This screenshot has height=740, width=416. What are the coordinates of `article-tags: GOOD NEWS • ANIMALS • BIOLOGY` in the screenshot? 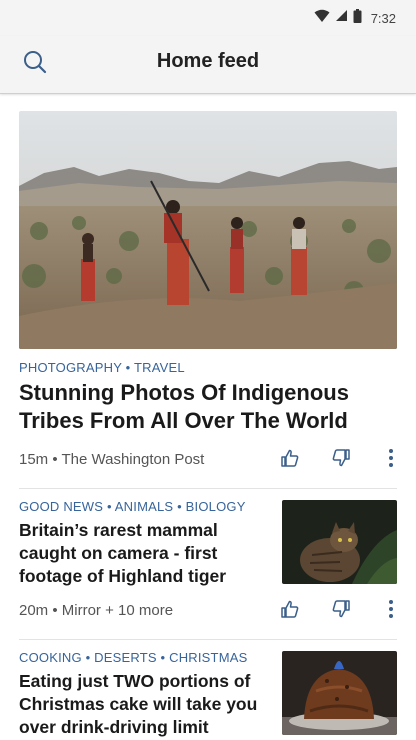 It's located at (132, 506).